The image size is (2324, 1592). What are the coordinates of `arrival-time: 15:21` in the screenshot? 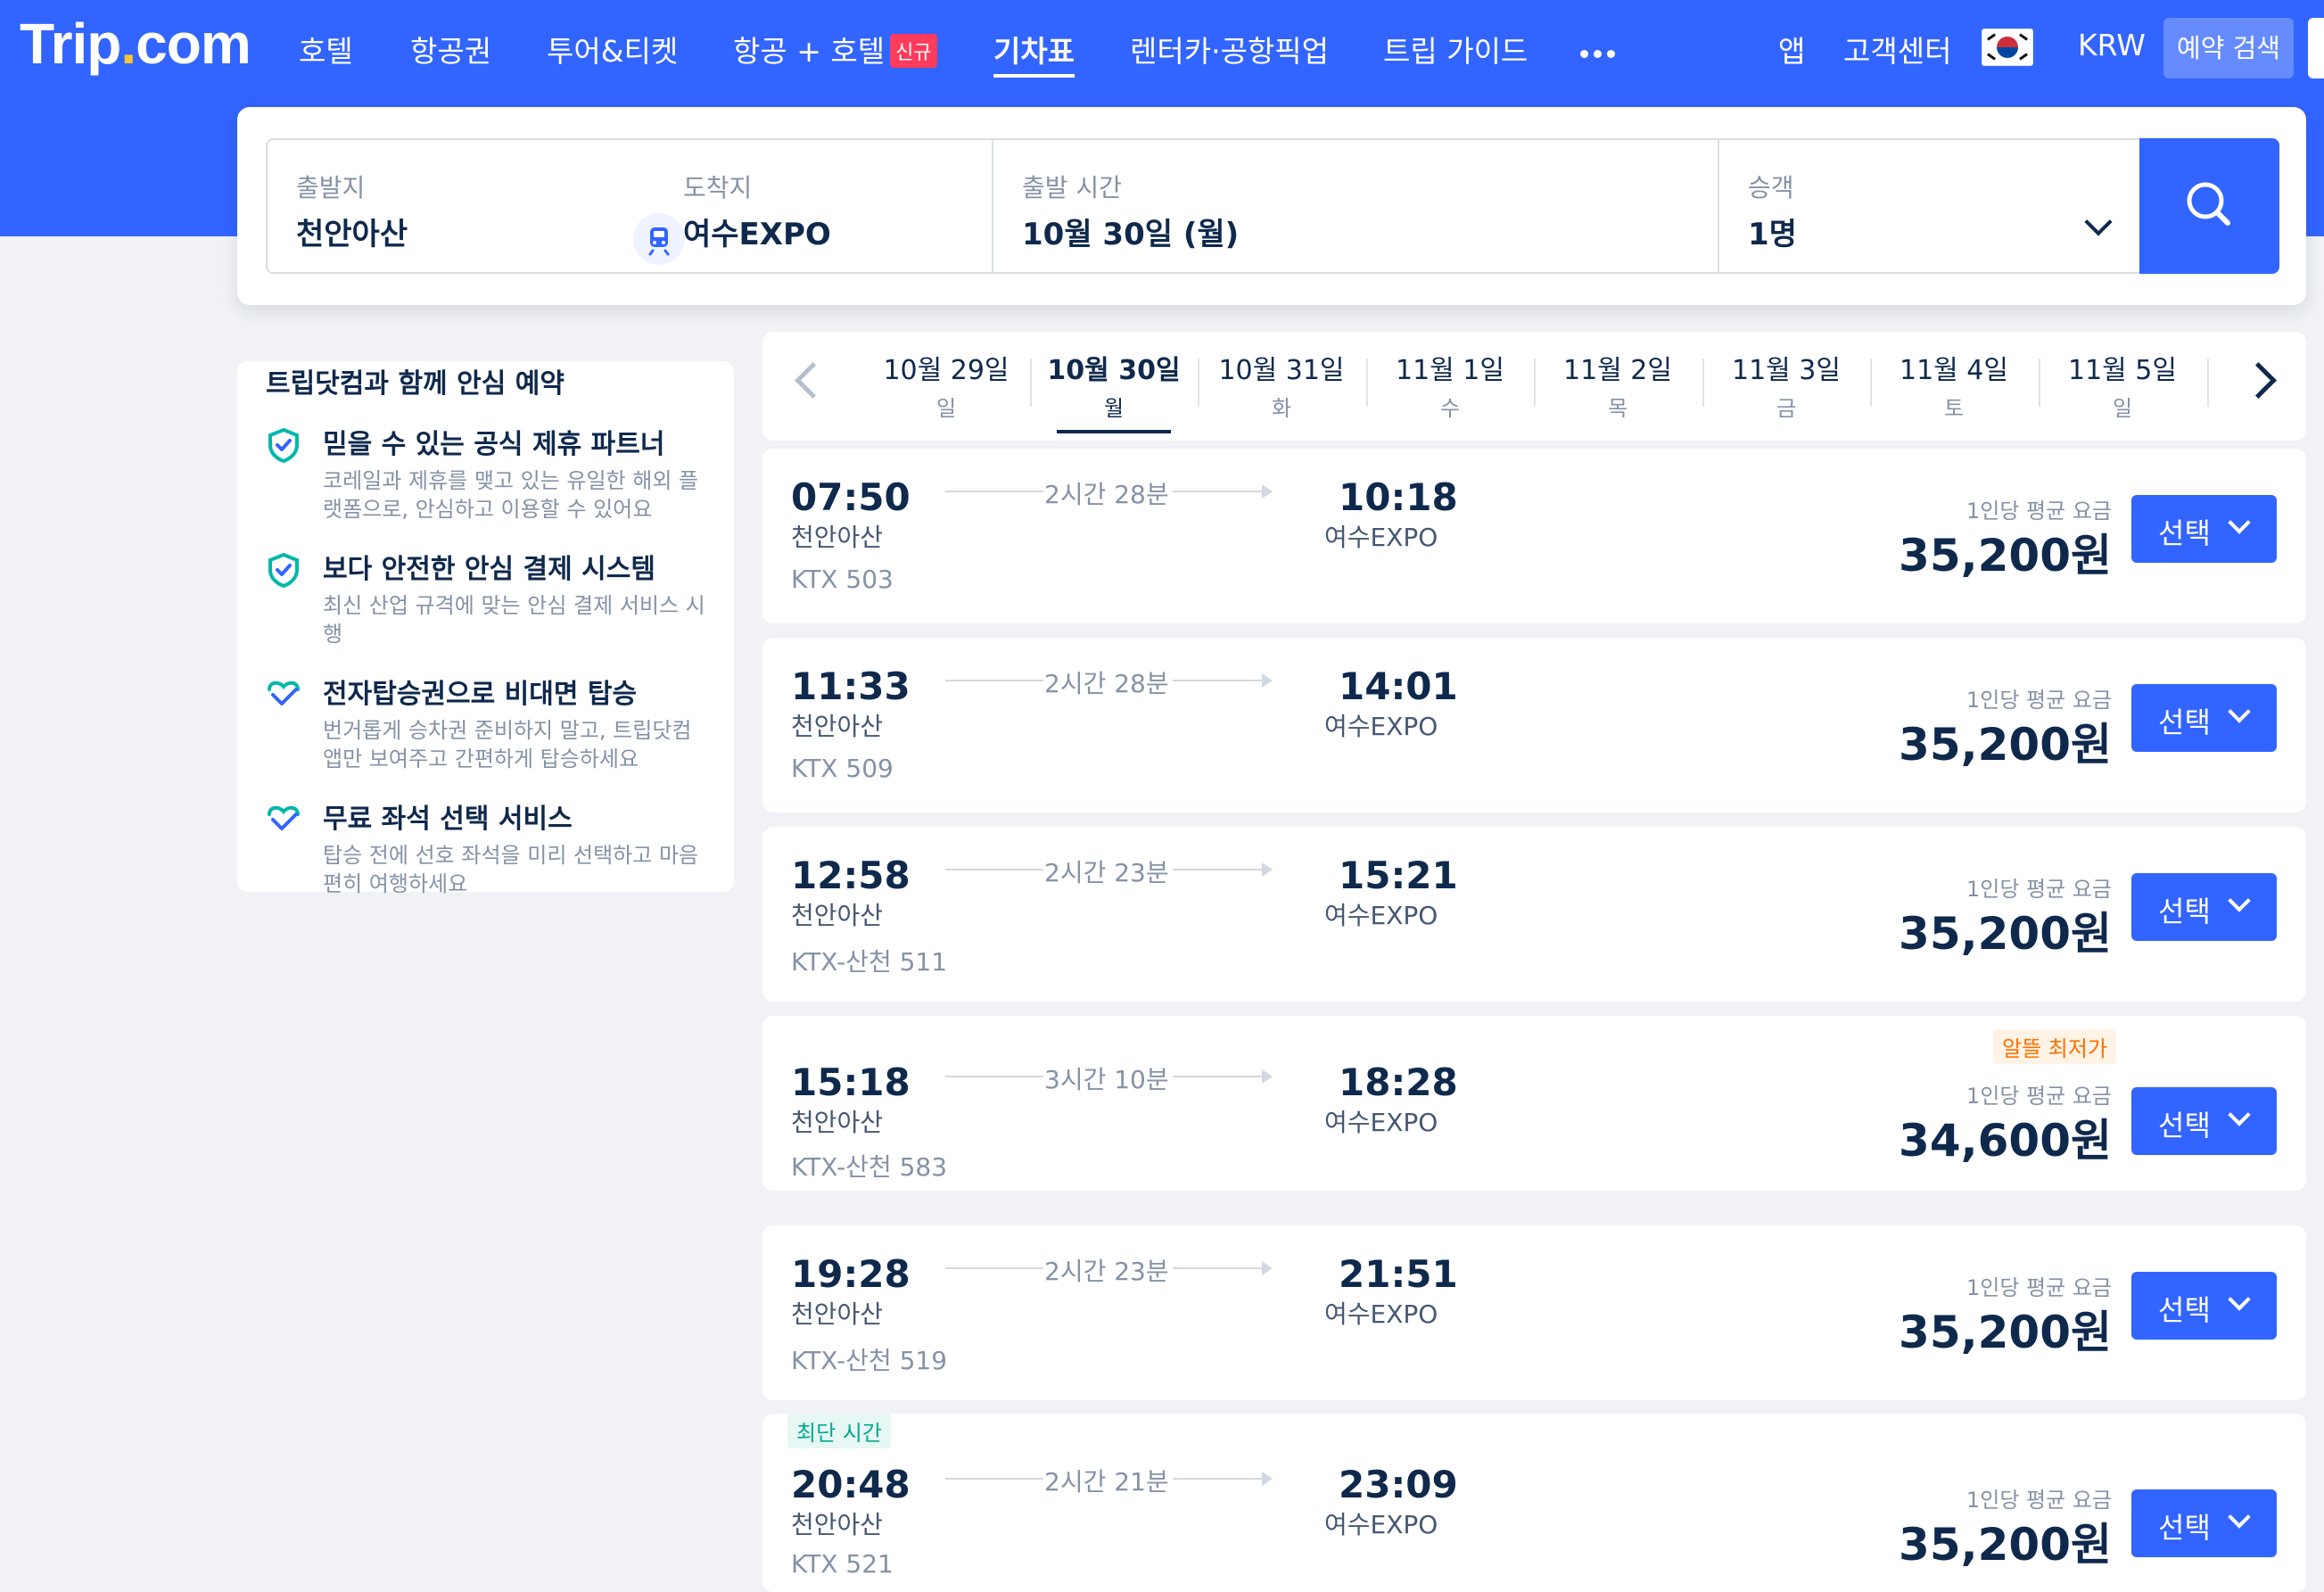 It's located at (1398, 876).